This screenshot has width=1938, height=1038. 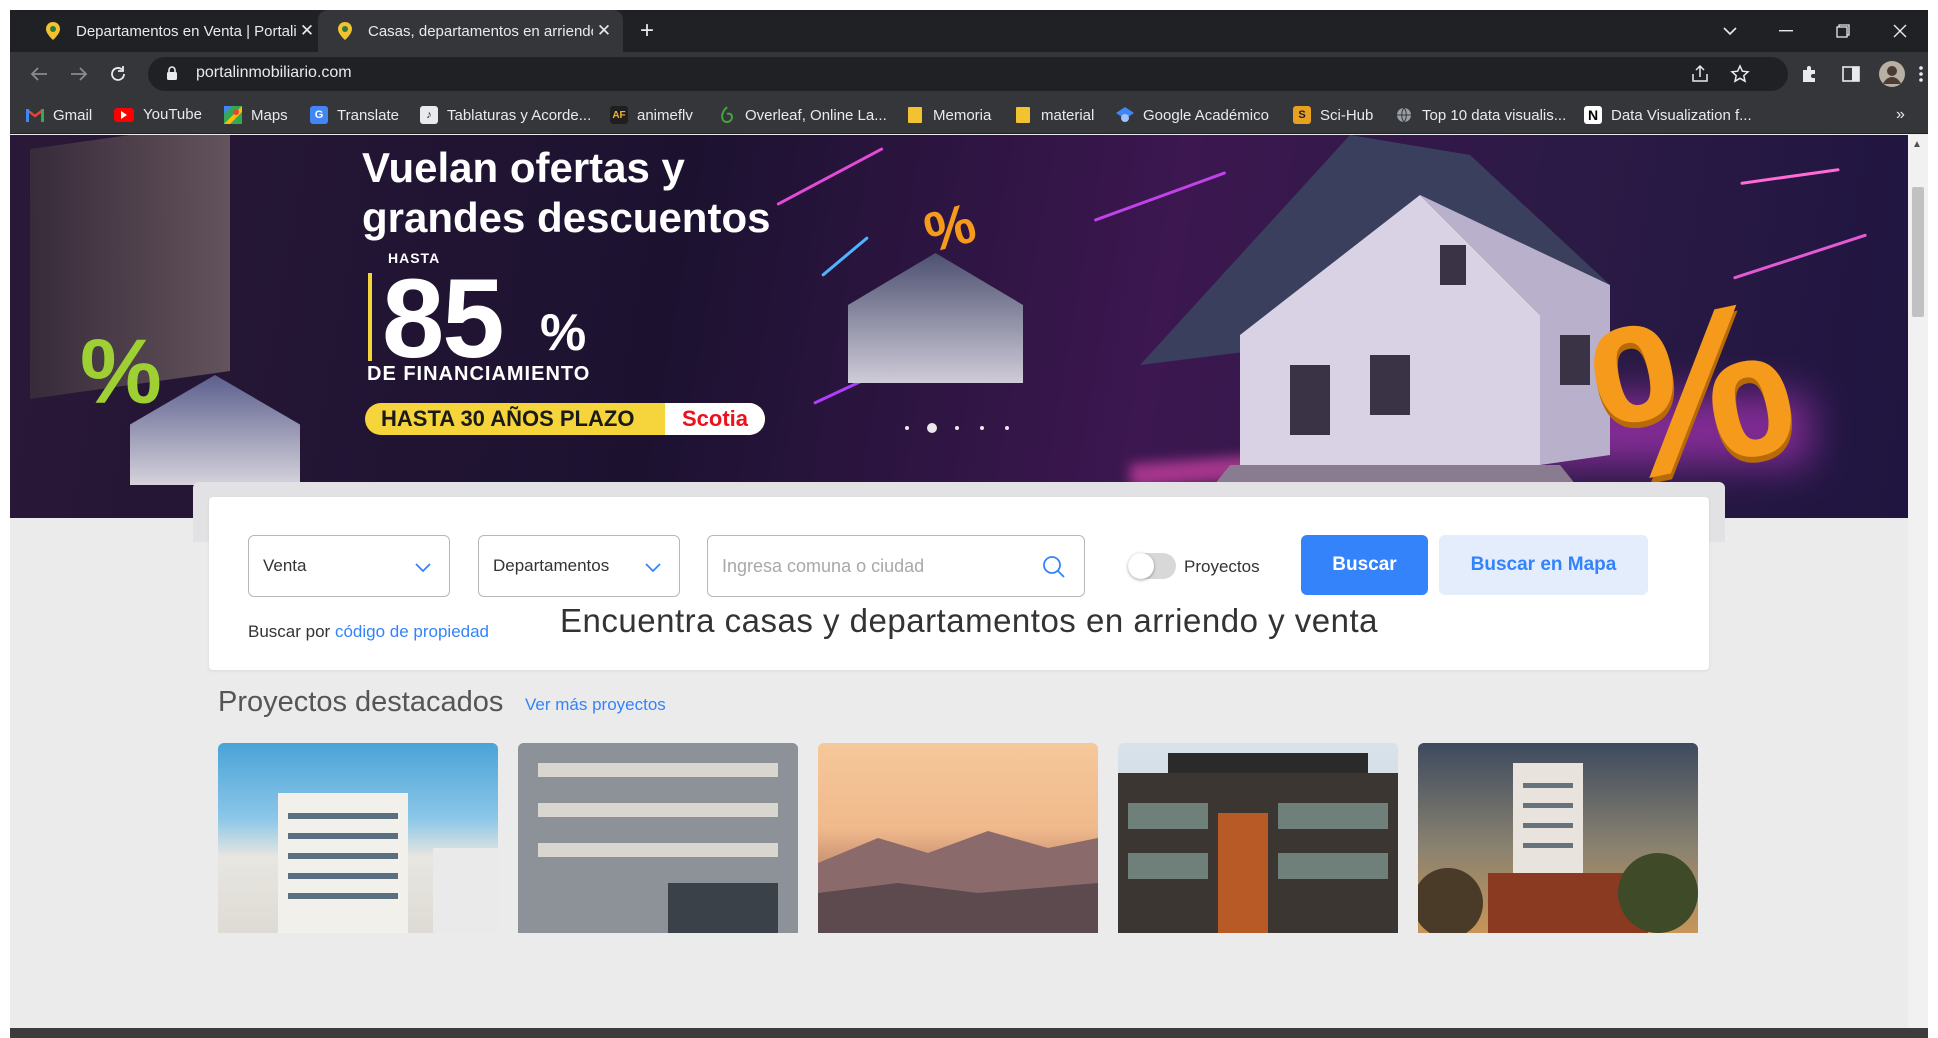 I want to click on restore-icon, so click(x=1843, y=31).